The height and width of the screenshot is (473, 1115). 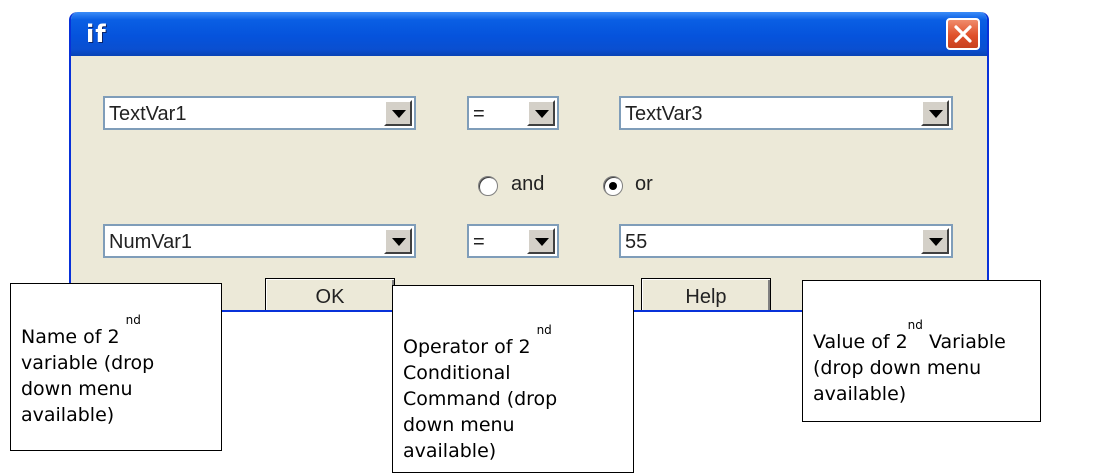 What do you see at coordinates (664, 114) in the screenshot?
I see `value-1-value: TextVar3` at bounding box center [664, 114].